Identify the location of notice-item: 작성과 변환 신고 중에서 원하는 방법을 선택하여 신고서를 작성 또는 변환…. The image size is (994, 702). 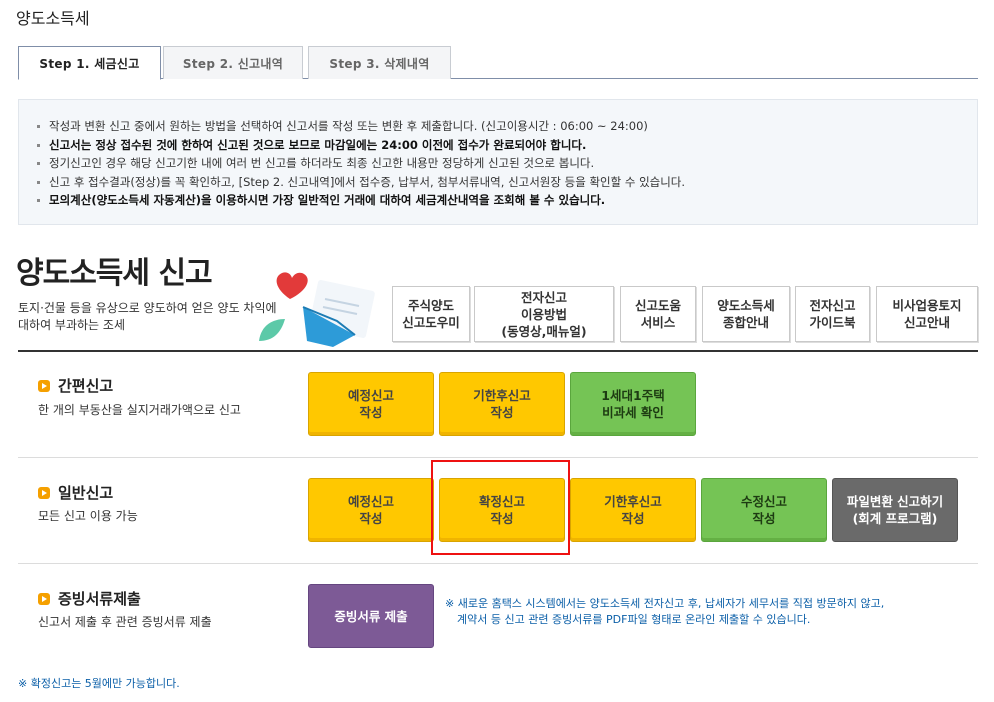
(361, 126).